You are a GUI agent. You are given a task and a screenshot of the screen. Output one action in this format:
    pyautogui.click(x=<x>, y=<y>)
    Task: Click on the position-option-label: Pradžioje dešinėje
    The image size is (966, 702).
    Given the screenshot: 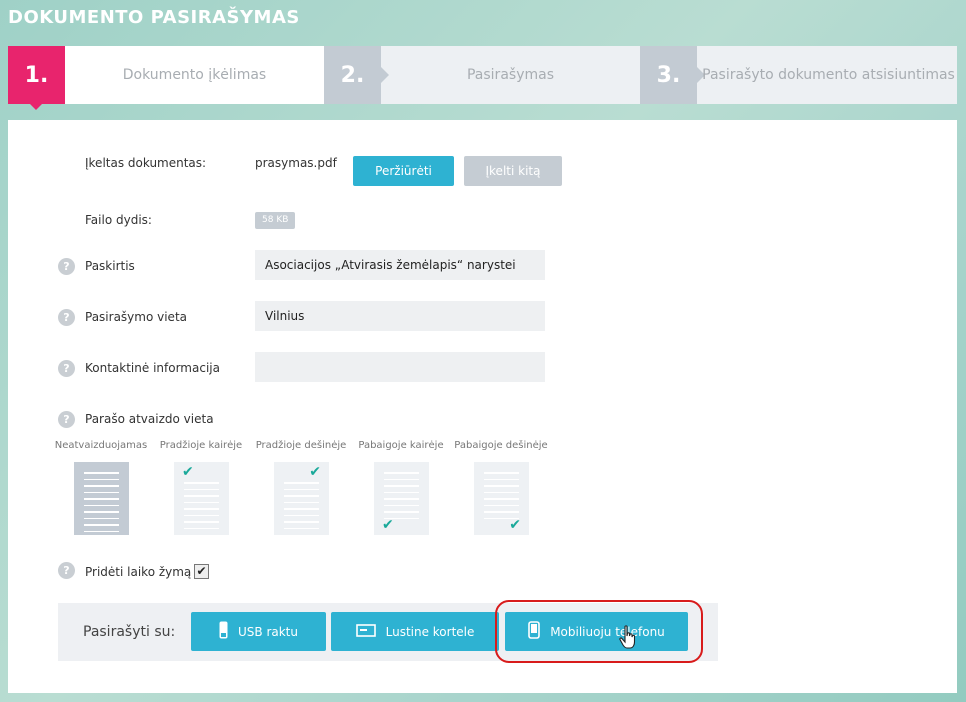 What is the action you would take?
    pyautogui.click(x=301, y=445)
    